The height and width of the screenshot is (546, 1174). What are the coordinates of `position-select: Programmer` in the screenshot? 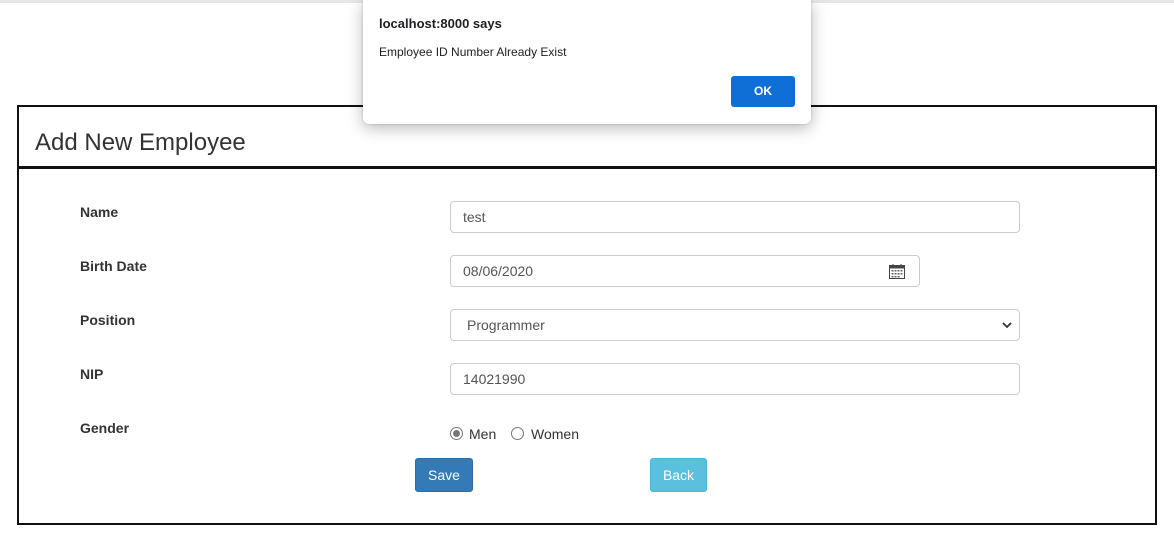 It's located at (735, 325).